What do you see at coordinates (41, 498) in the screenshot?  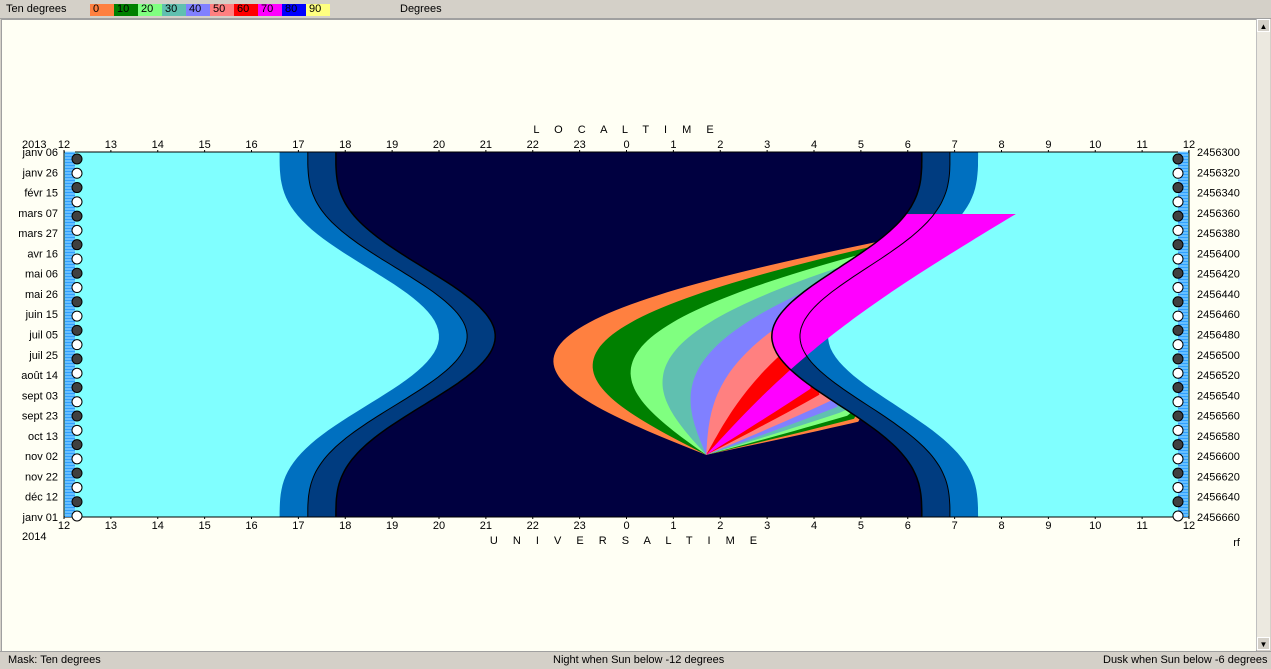 I see `date-label: déc 12` at bounding box center [41, 498].